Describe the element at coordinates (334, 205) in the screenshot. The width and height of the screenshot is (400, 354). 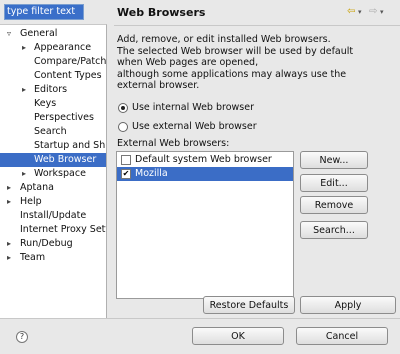
I see `remove-button: Remove` at that location.